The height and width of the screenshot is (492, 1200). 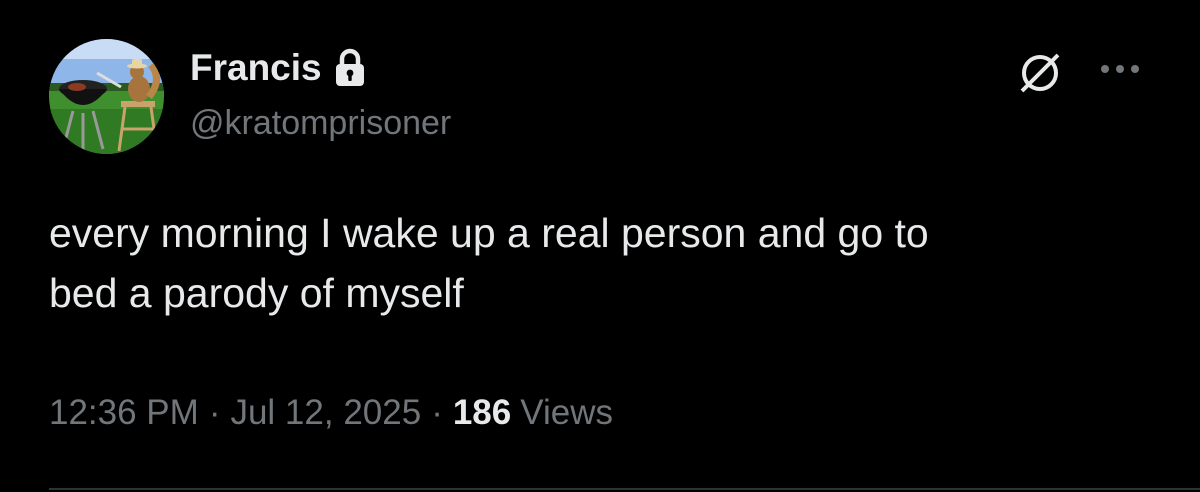 What do you see at coordinates (566, 412) in the screenshot?
I see `views-label: Views` at bounding box center [566, 412].